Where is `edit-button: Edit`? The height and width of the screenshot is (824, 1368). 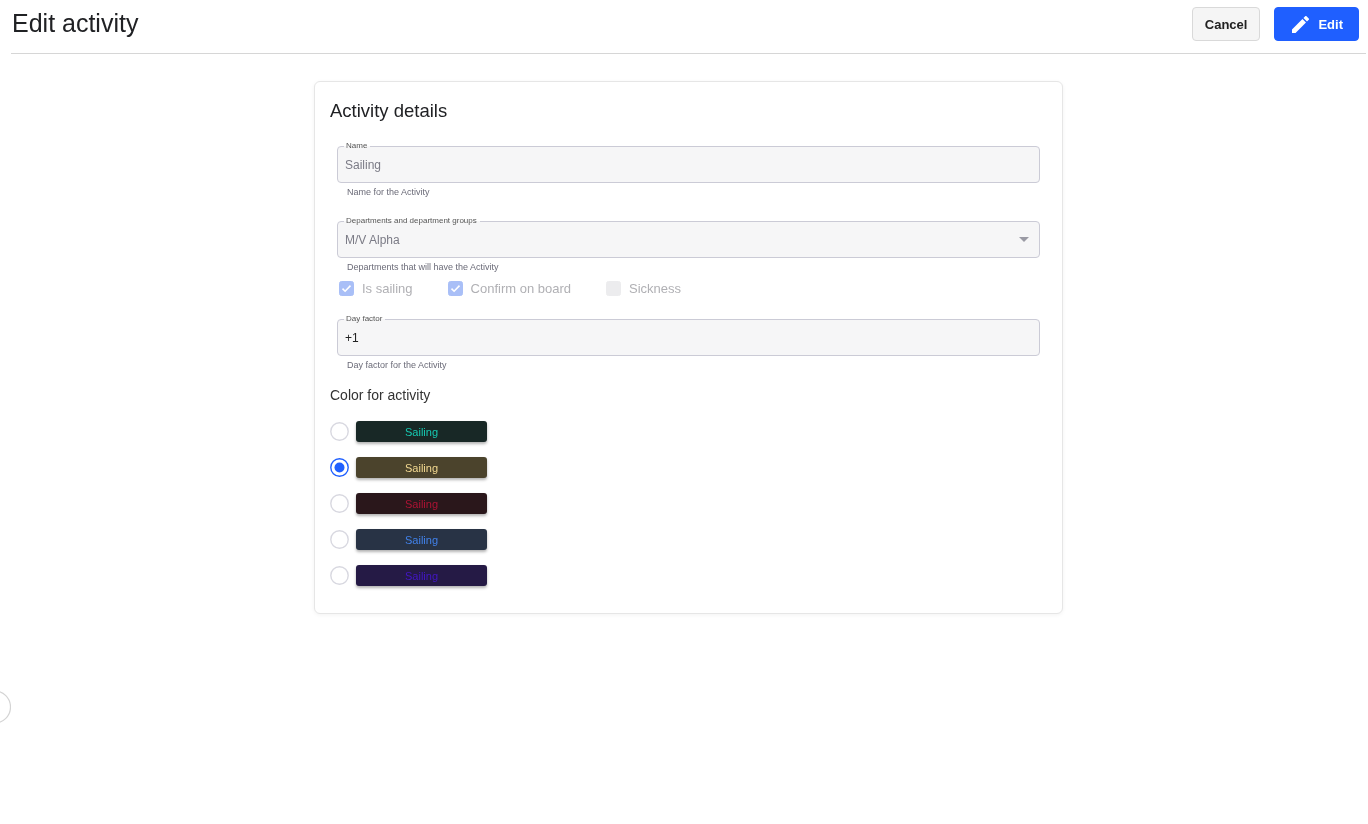
edit-button: Edit is located at coordinates (1316, 24).